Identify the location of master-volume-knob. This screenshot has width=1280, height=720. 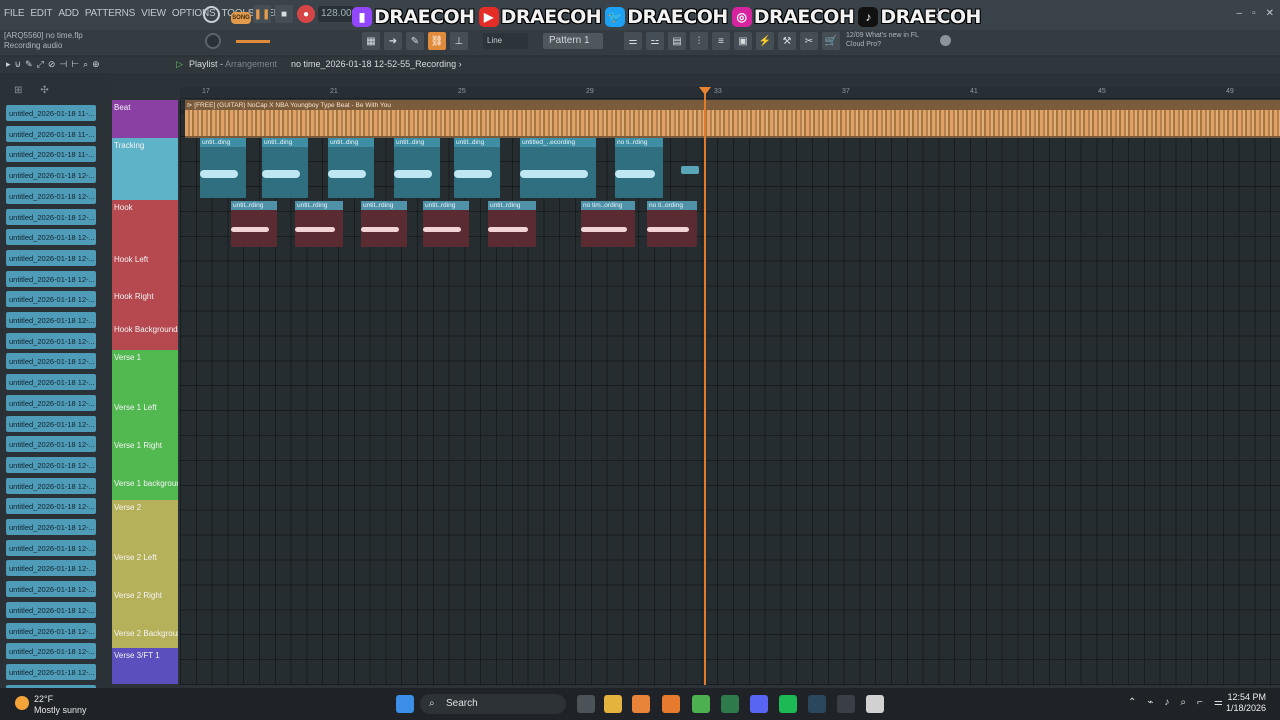
(213, 41).